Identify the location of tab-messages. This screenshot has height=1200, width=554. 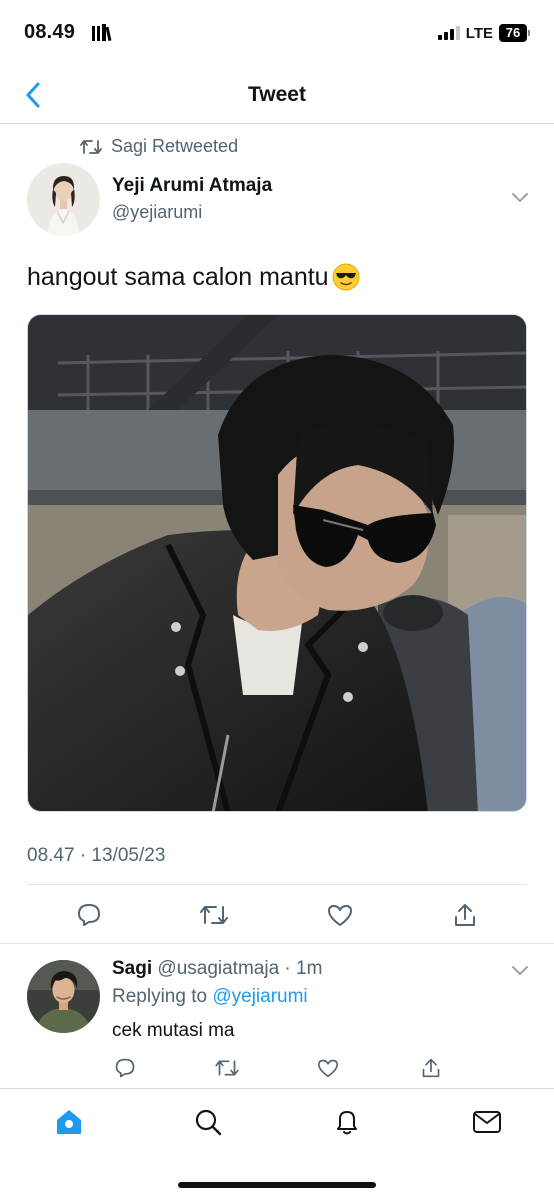
(487, 1122).